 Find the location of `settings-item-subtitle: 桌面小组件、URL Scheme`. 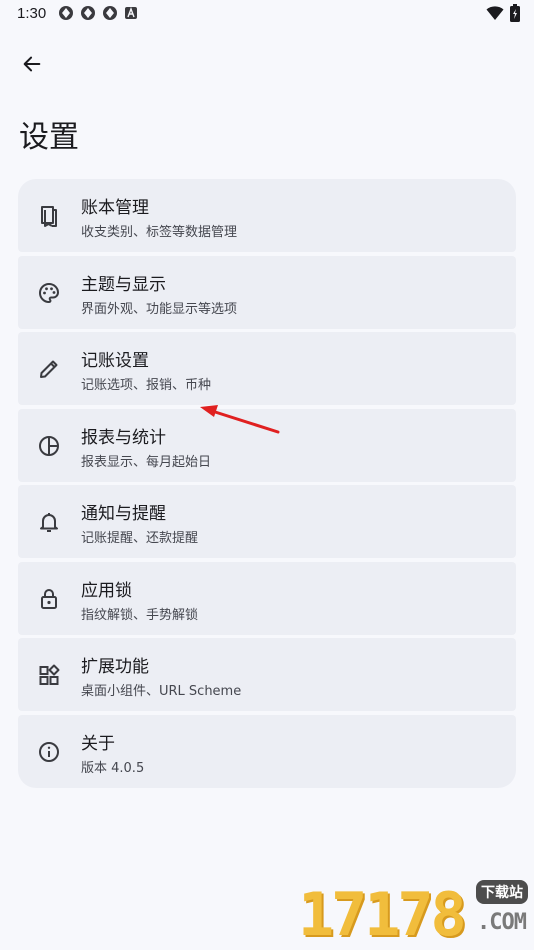

settings-item-subtitle: 桌面小组件、URL Scheme is located at coordinates (161, 691).